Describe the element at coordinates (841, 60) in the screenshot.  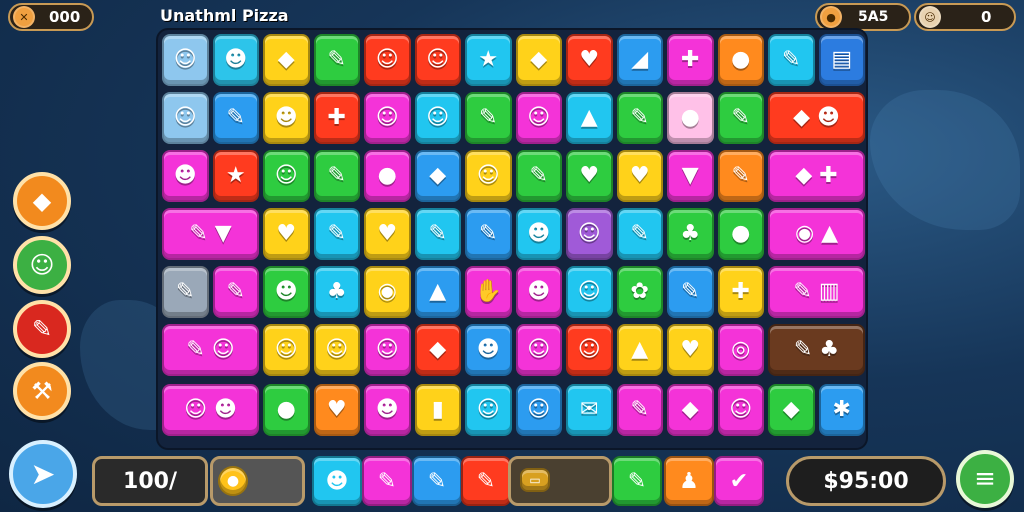
I see `board-tile: ▤` at that location.